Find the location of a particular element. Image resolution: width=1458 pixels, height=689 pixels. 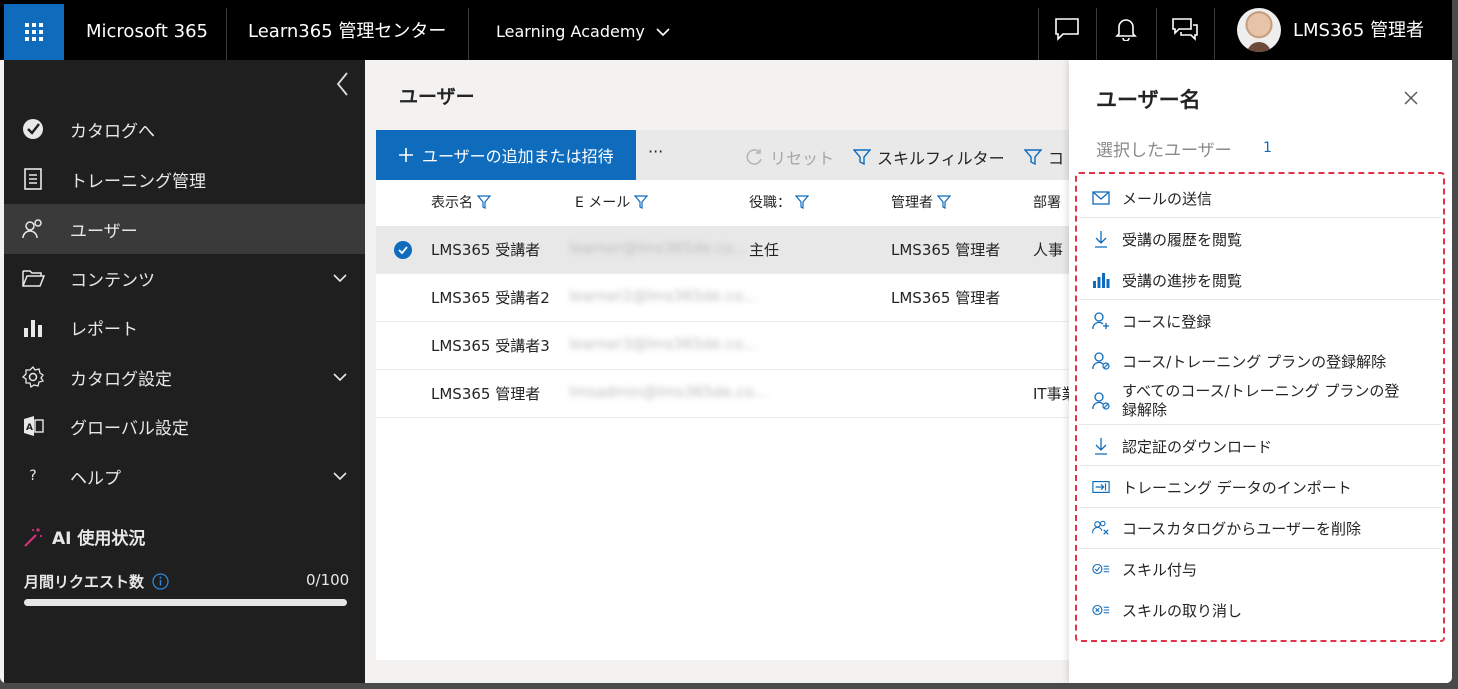

column-header-email: E メール is located at coordinates (612, 202).